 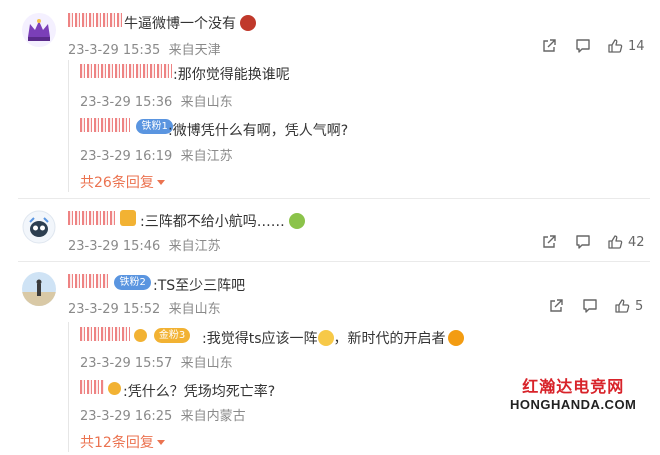 I want to click on comment-meta: 23-3-29 15:46 来自江苏, so click(x=144, y=246).